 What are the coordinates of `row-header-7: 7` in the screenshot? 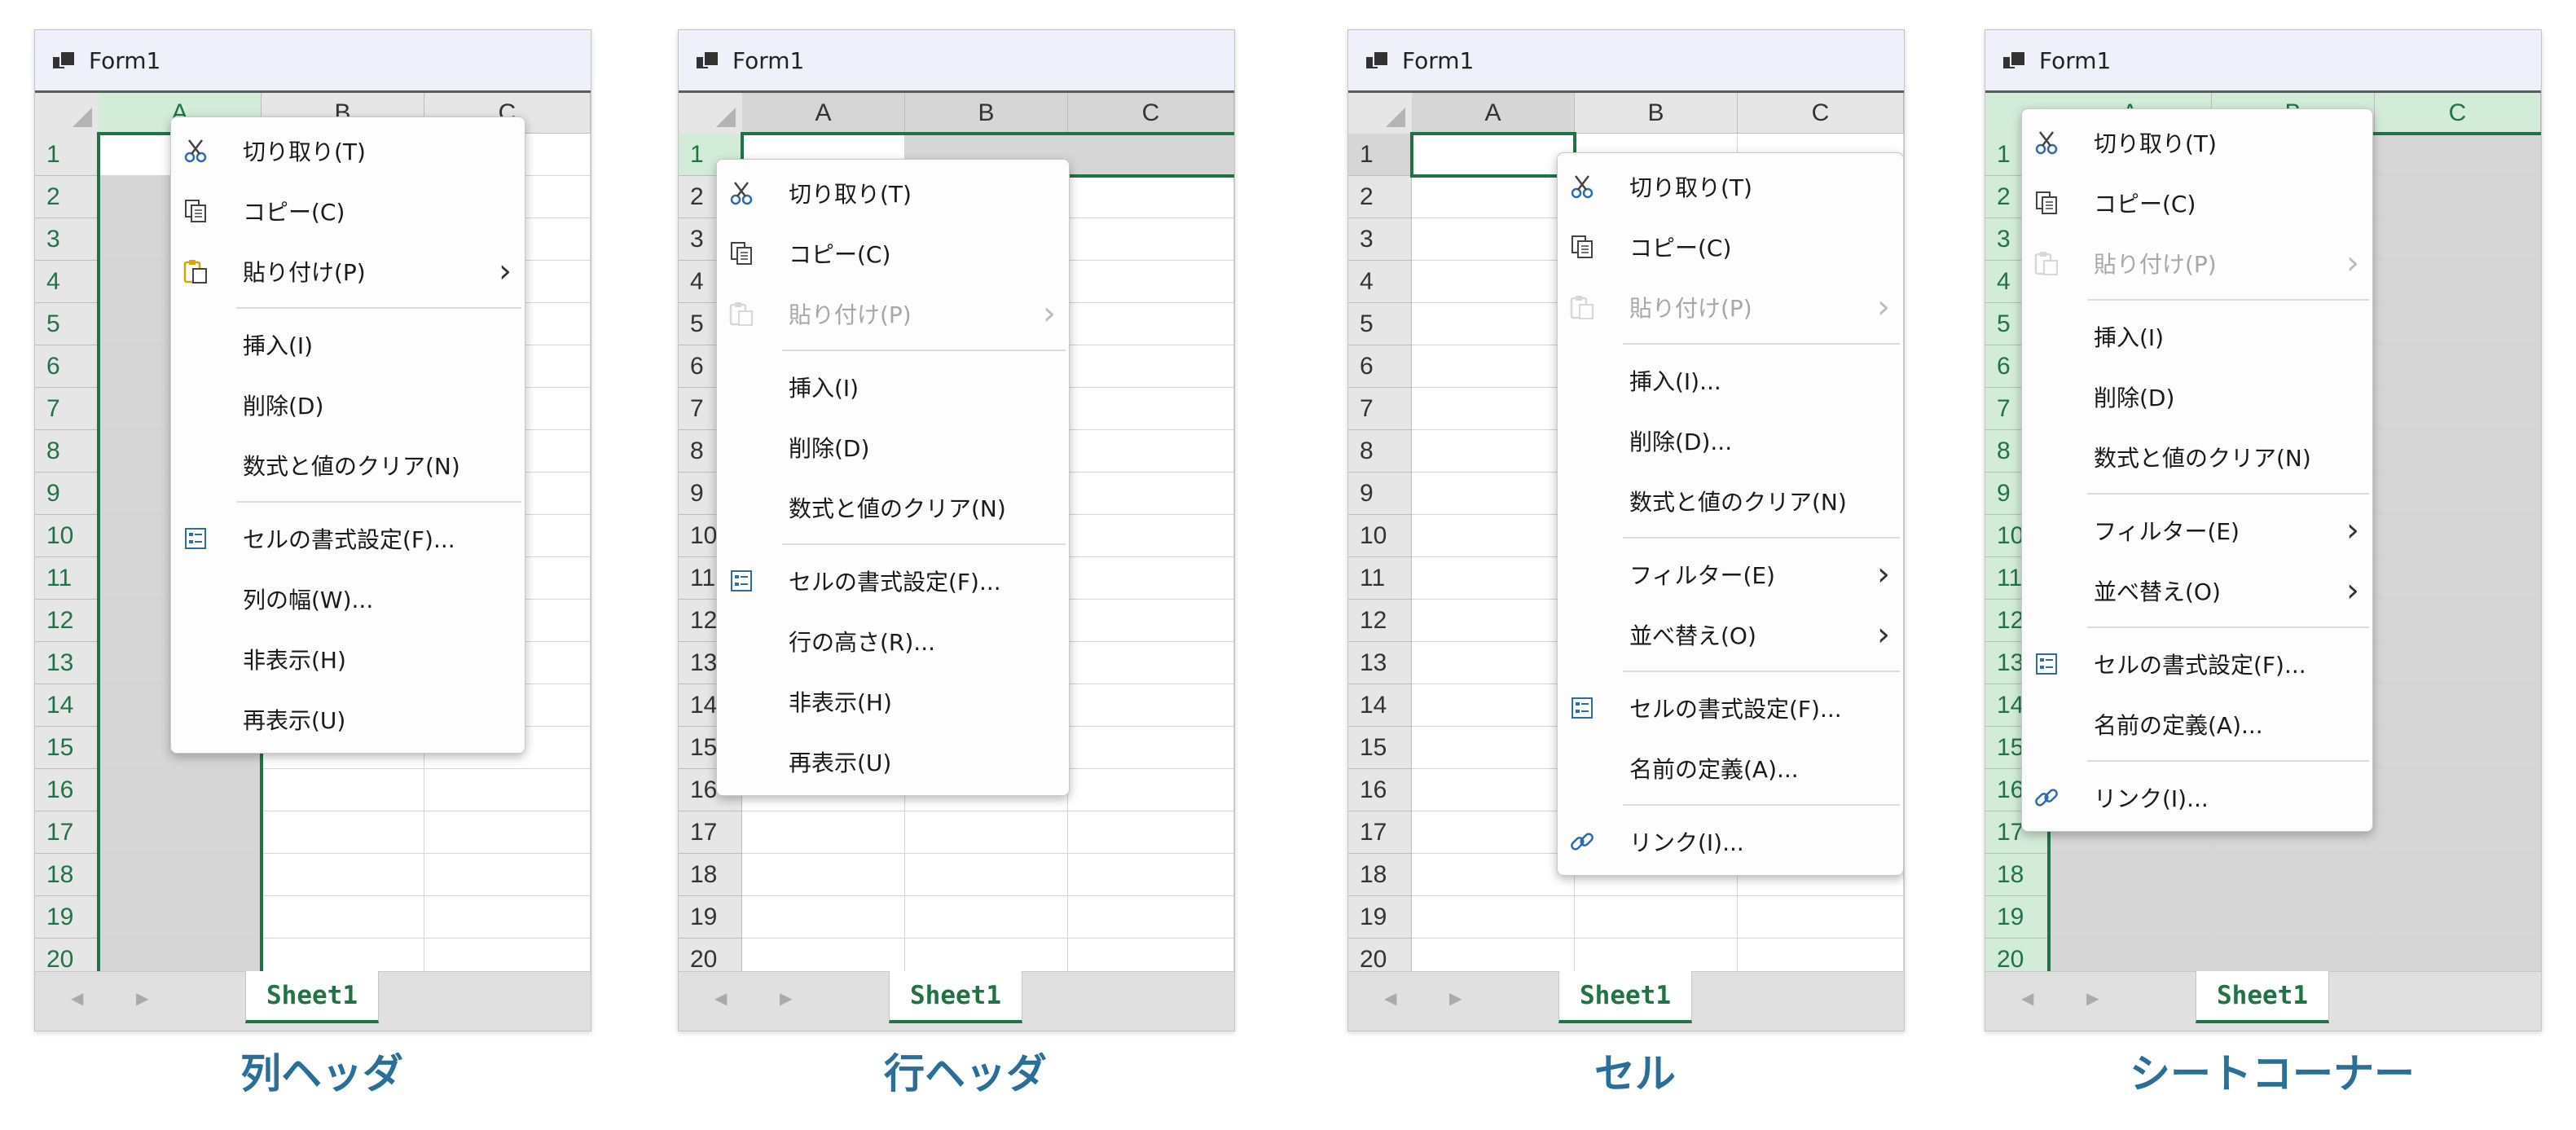 It's located at (1380, 409).